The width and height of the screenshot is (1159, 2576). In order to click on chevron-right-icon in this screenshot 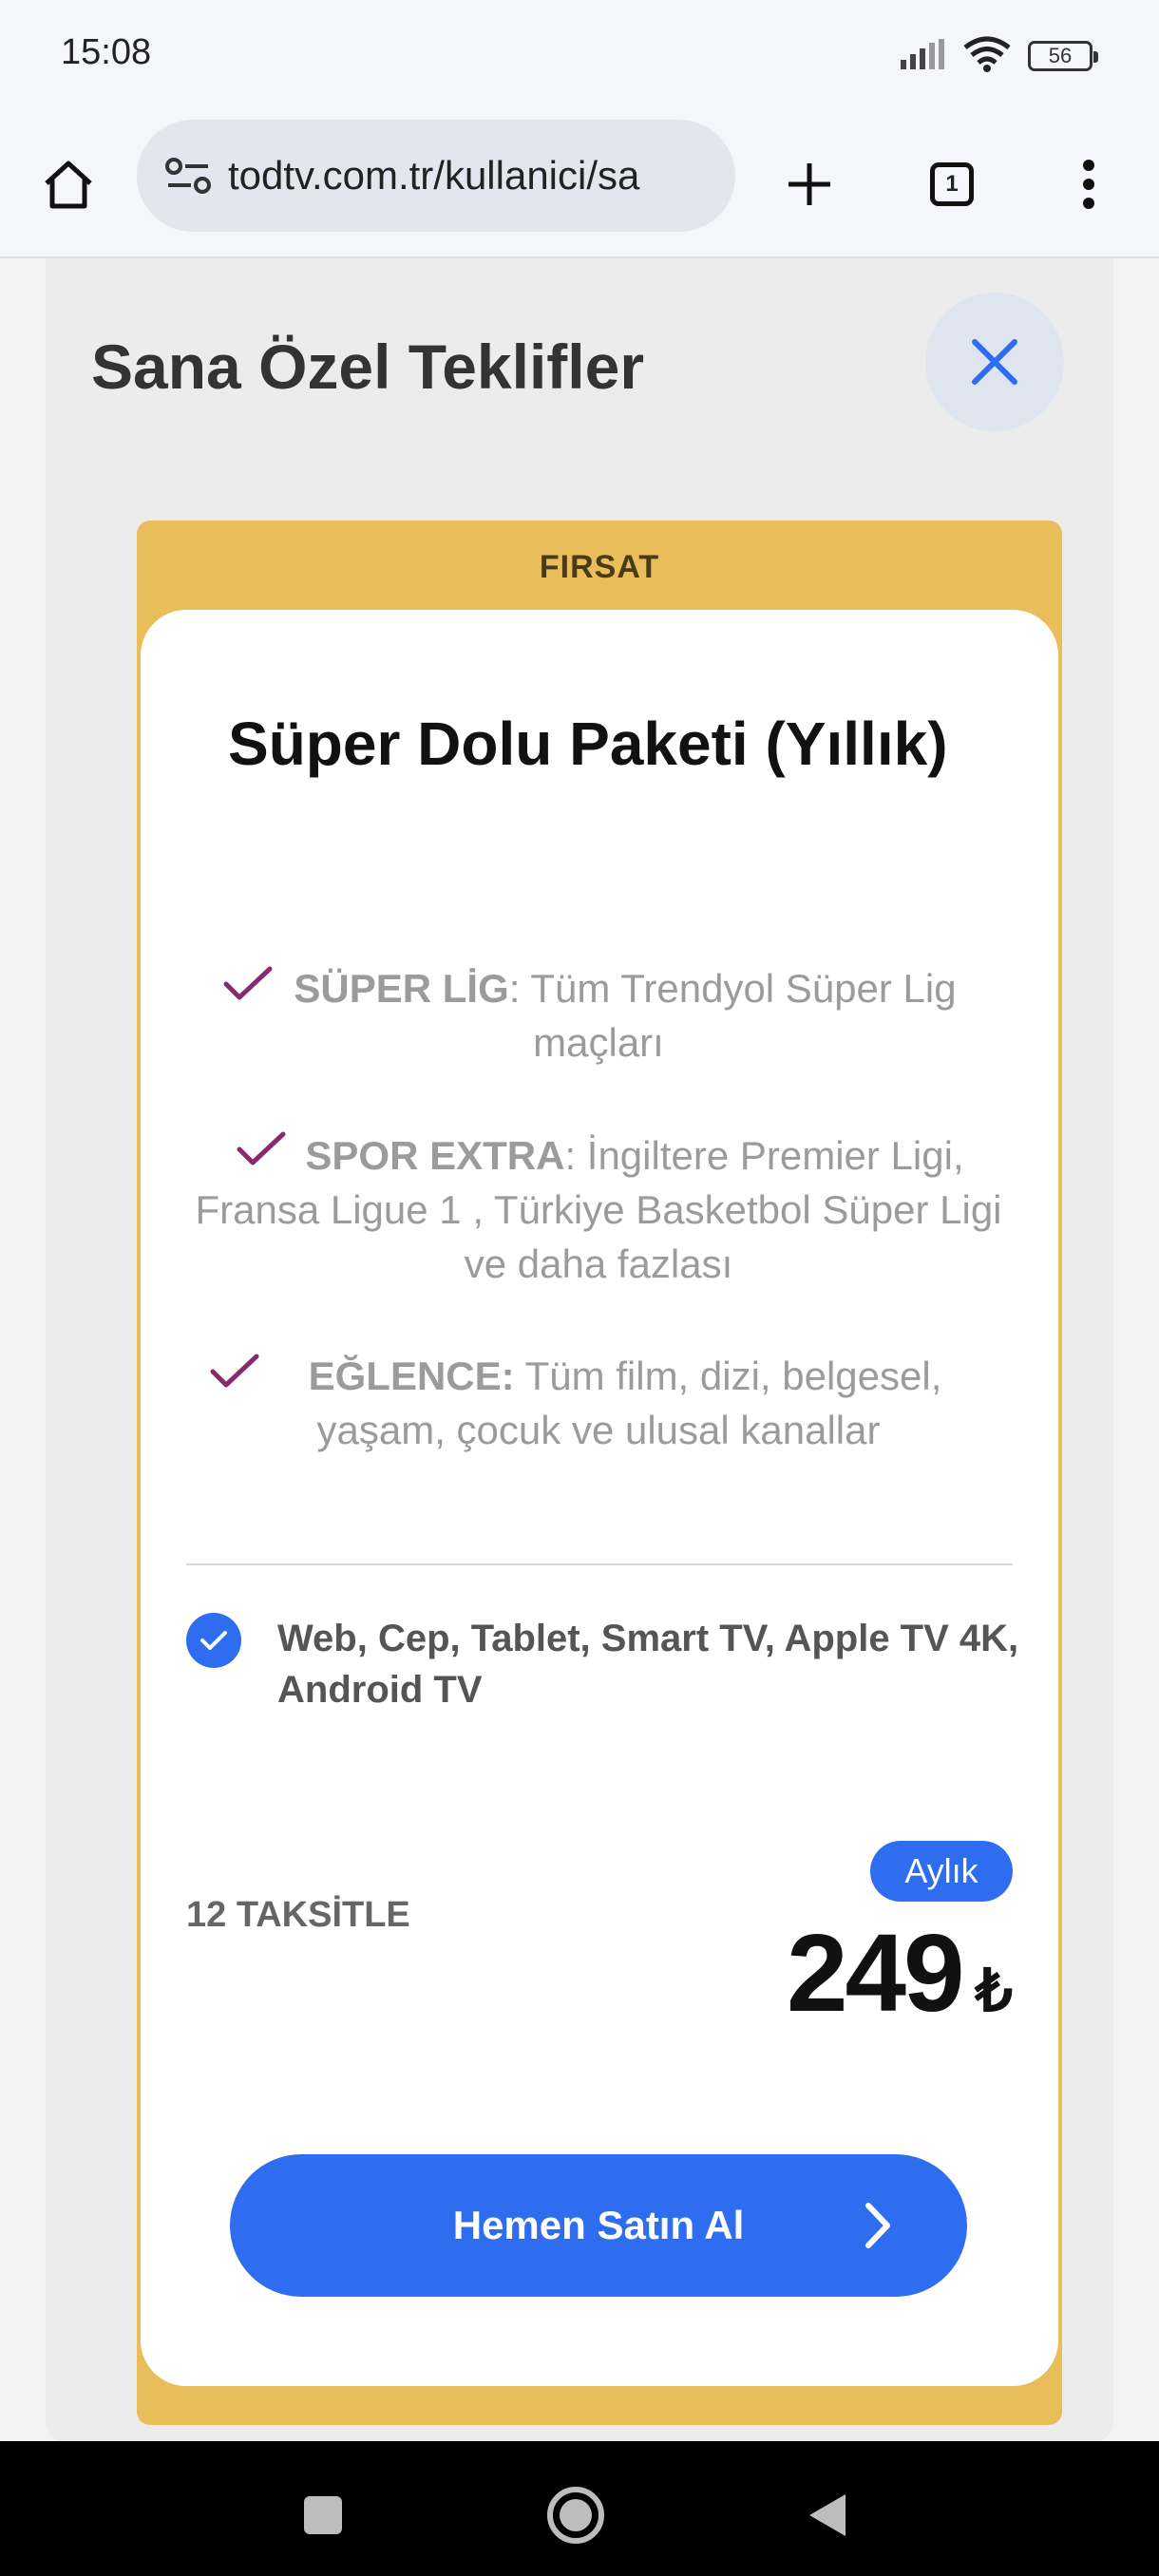, I will do `click(877, 2225)`.